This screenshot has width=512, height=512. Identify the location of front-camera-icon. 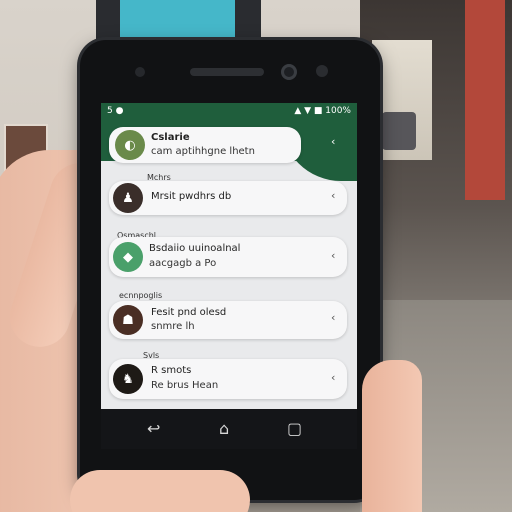
(289, 72).